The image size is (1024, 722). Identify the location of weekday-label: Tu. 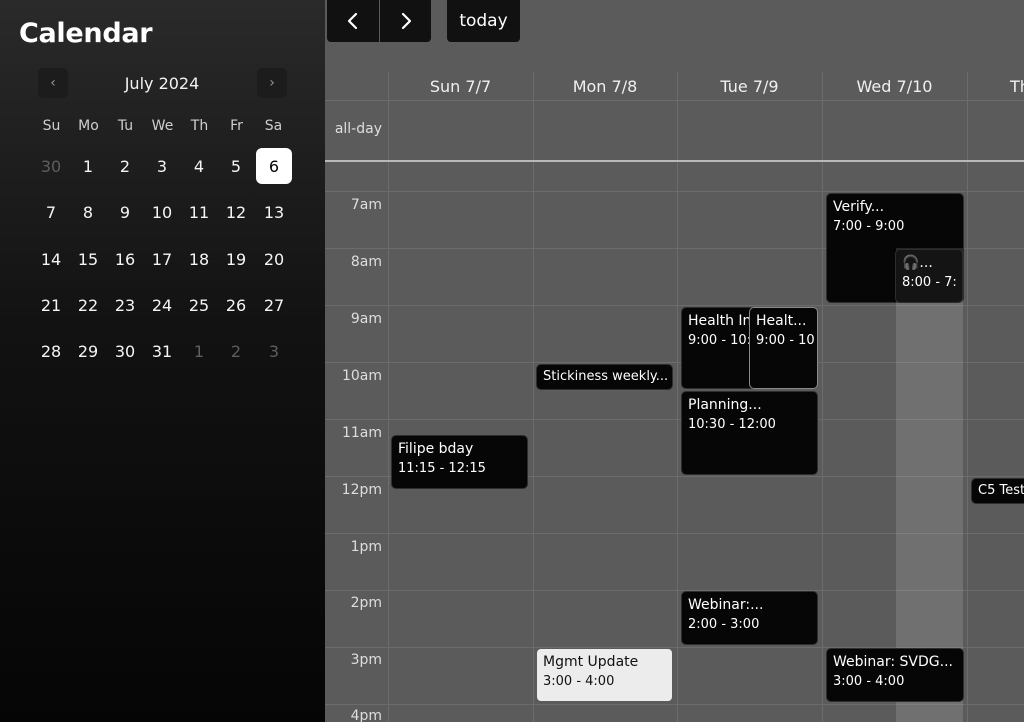
(125, 126).